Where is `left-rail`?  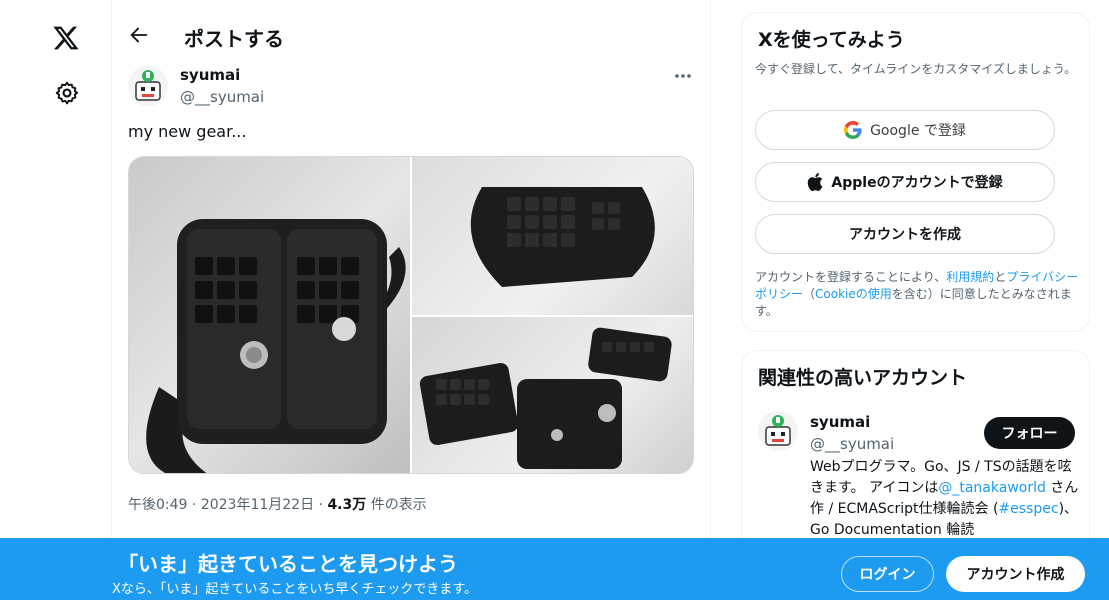 left-rail is located at coordinates (56, 300).